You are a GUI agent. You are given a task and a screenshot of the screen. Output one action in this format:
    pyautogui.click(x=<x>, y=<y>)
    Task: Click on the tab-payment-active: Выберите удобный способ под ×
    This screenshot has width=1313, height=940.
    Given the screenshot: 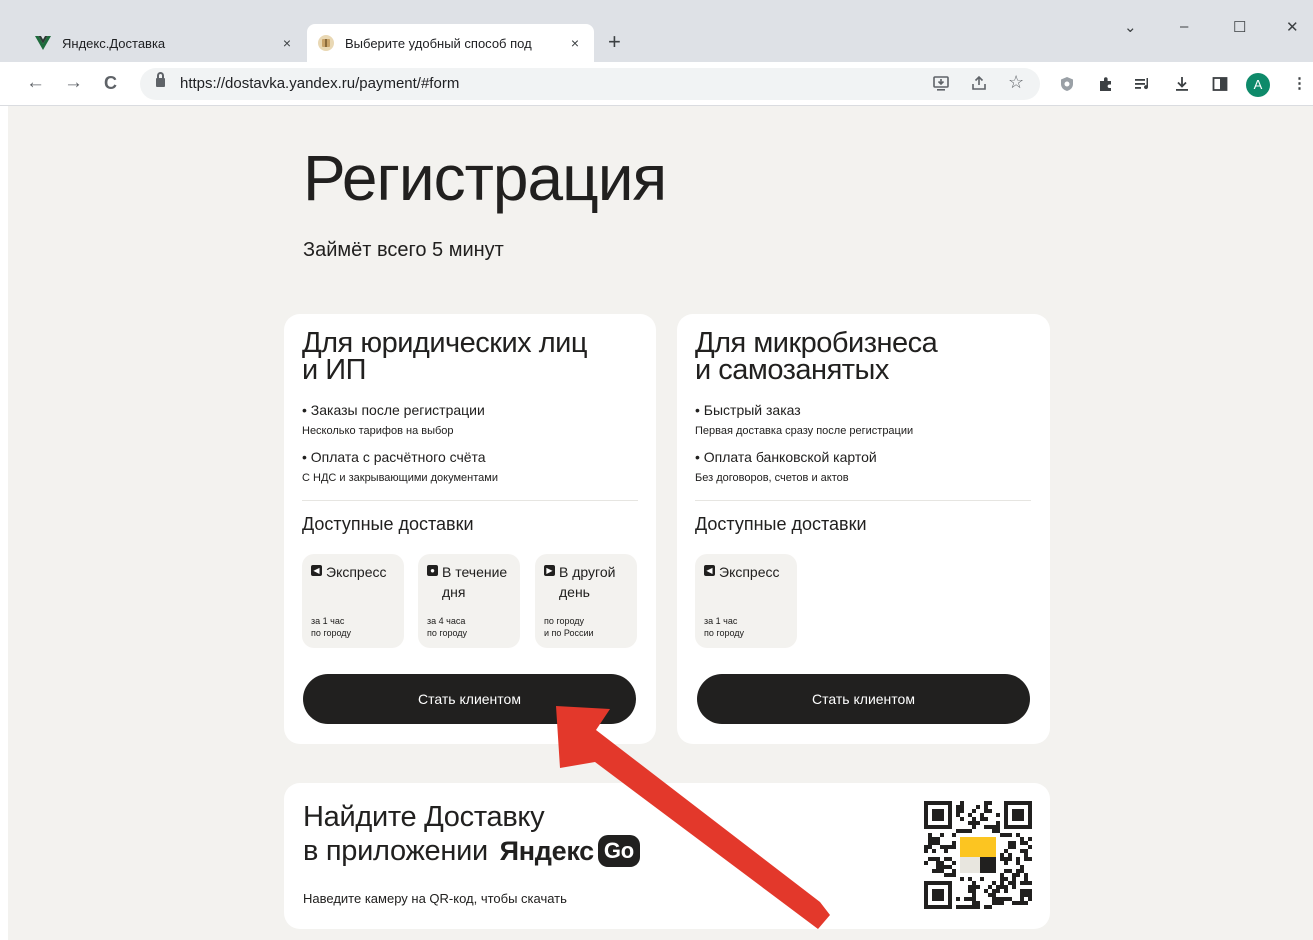 What is the action you would take?
    pyautogui.click(x=450, y=43)
    